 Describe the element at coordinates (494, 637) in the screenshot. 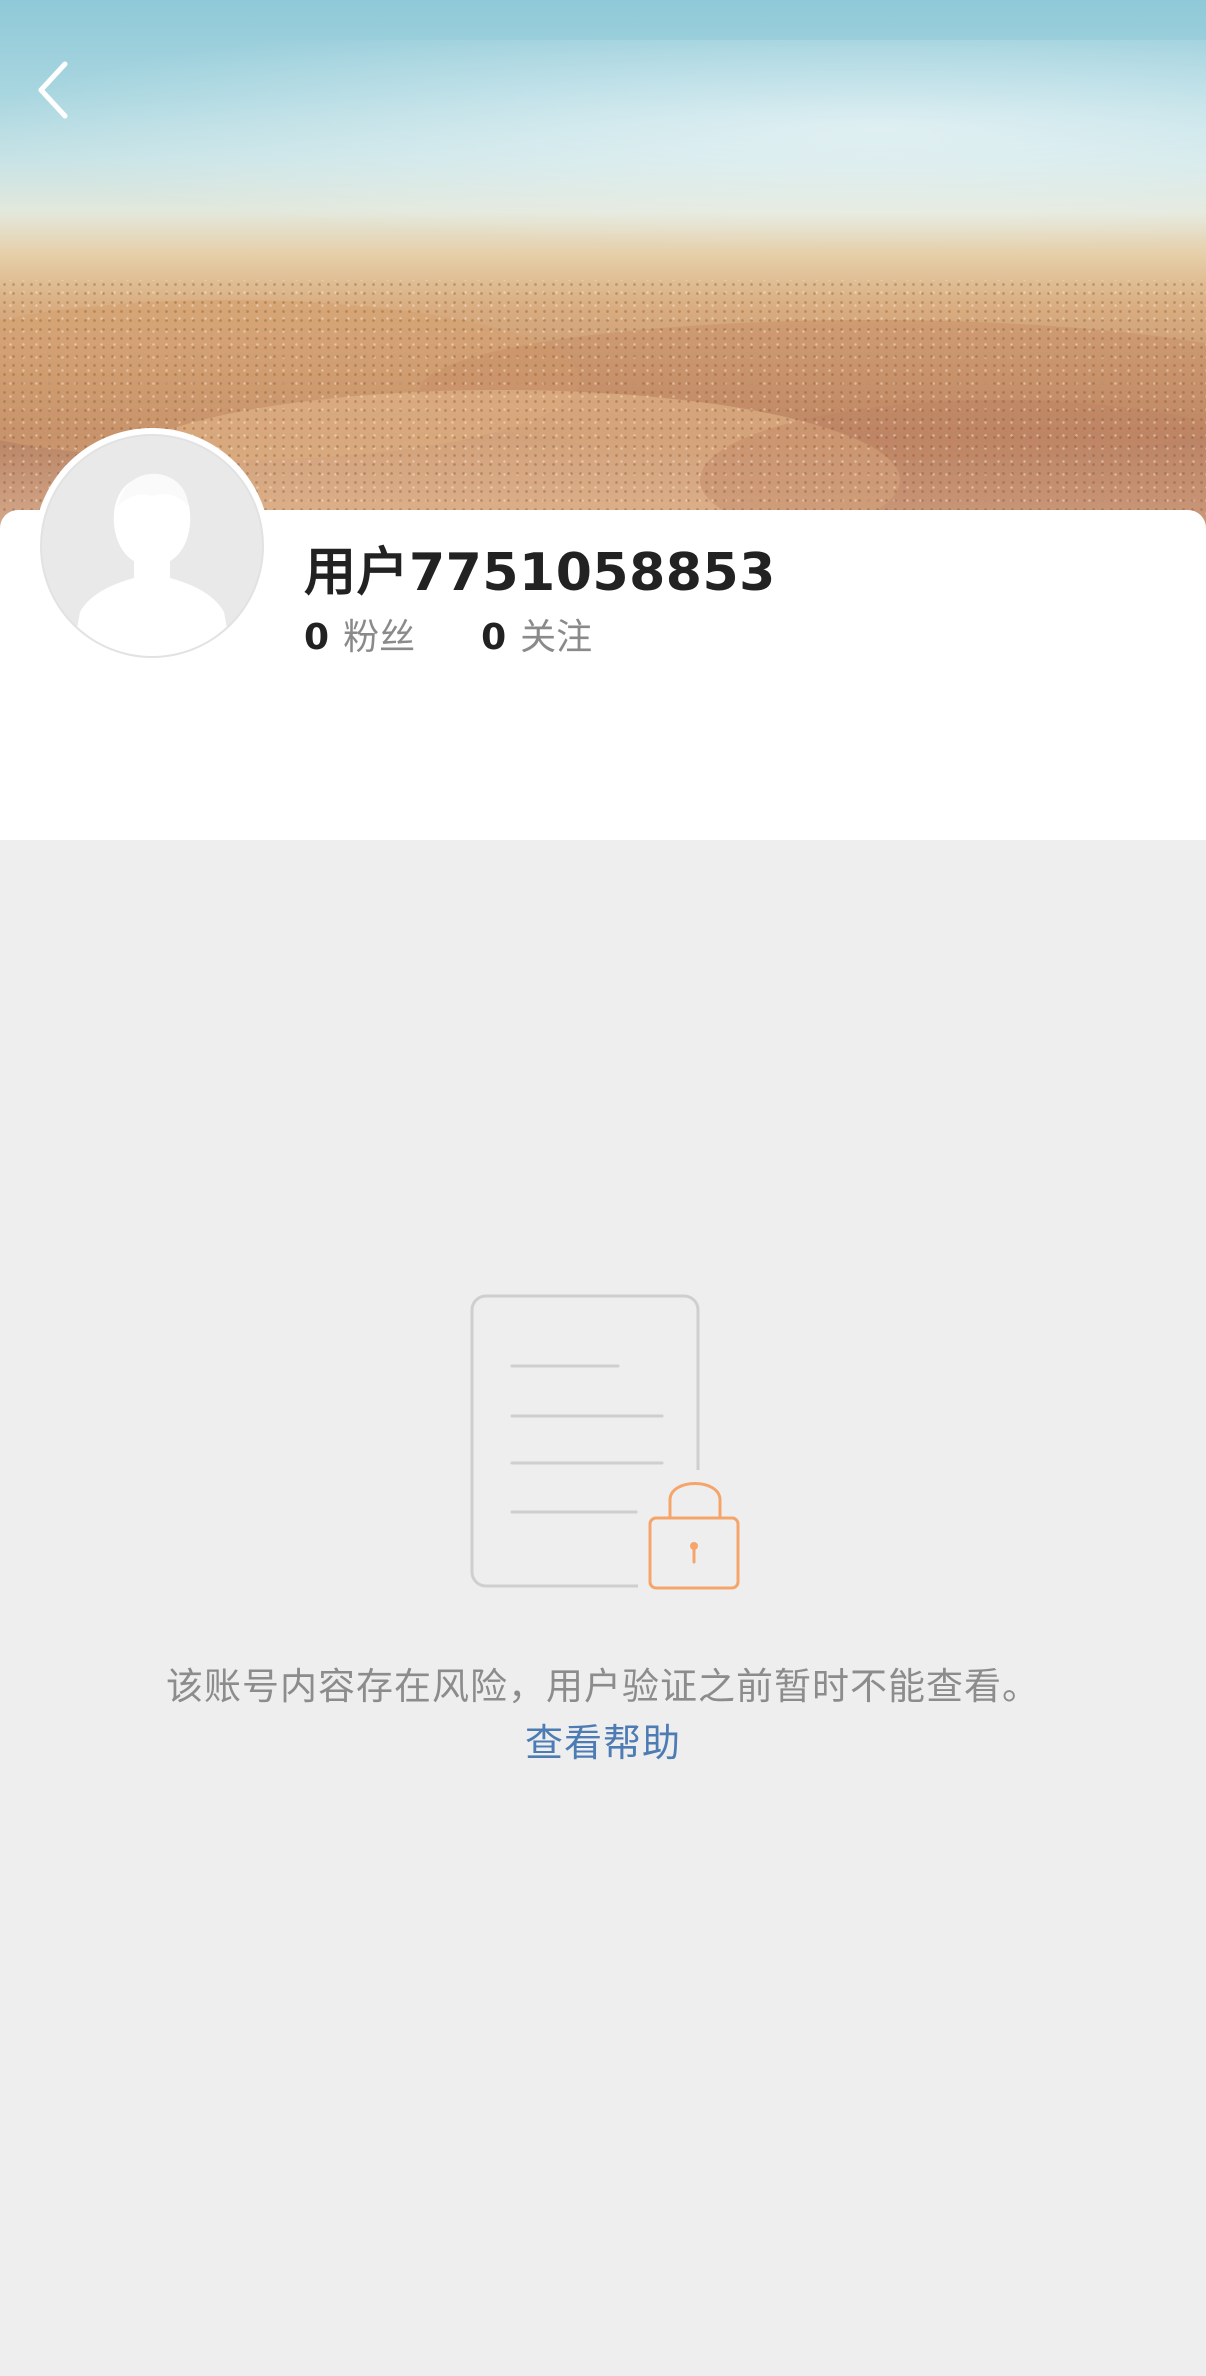

I see `following-count: 0` at that location.